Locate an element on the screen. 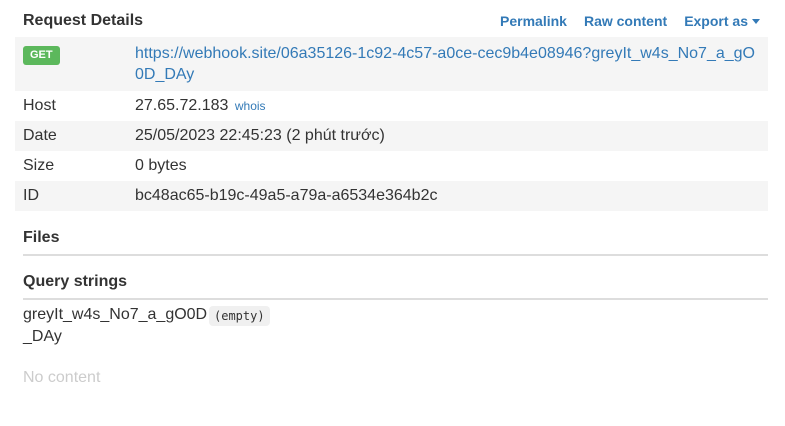 The image size is (785, 426). export-as-dropdown: Export as is located at coordinates (722, 21).